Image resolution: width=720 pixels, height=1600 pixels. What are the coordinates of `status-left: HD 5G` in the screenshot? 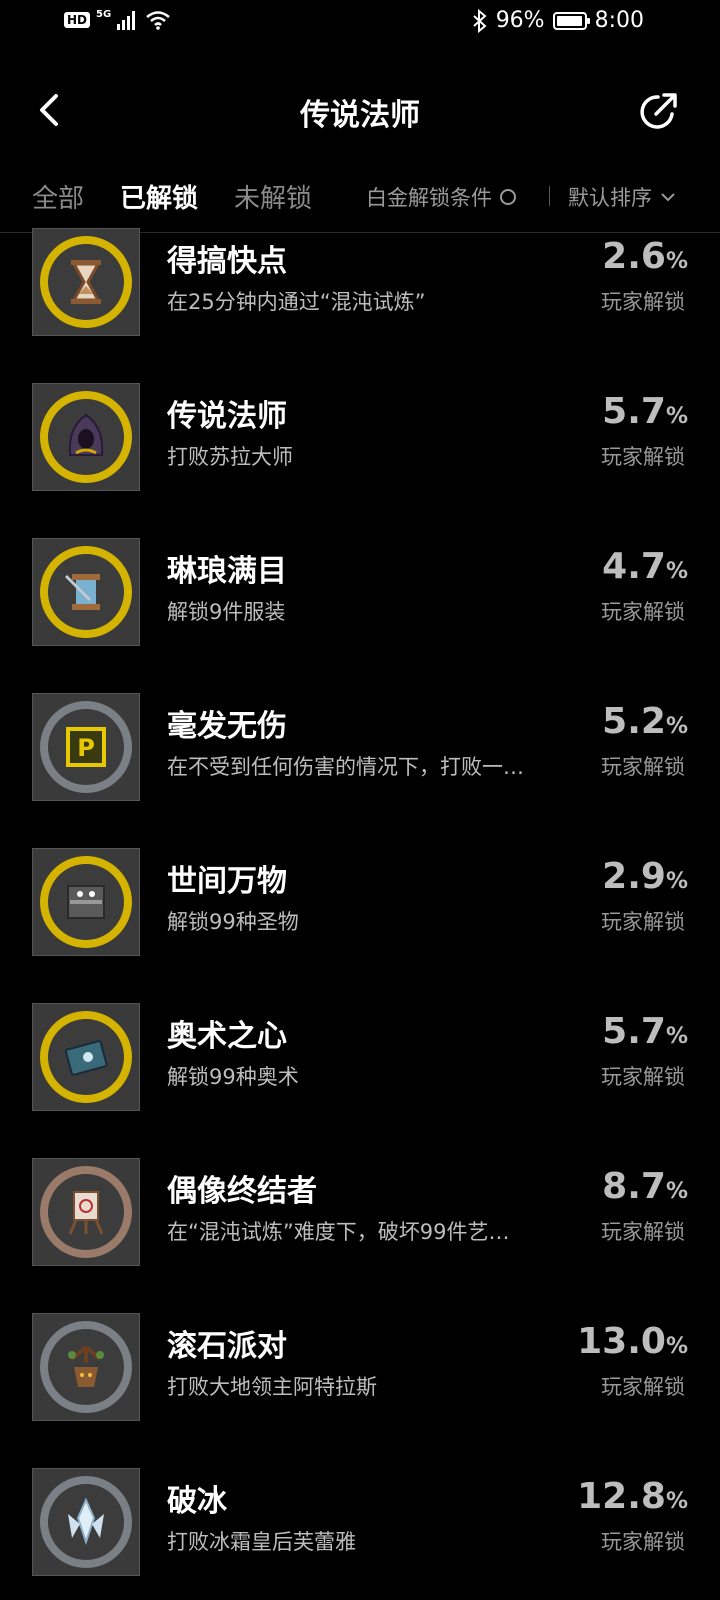 It's located at (117, 19).